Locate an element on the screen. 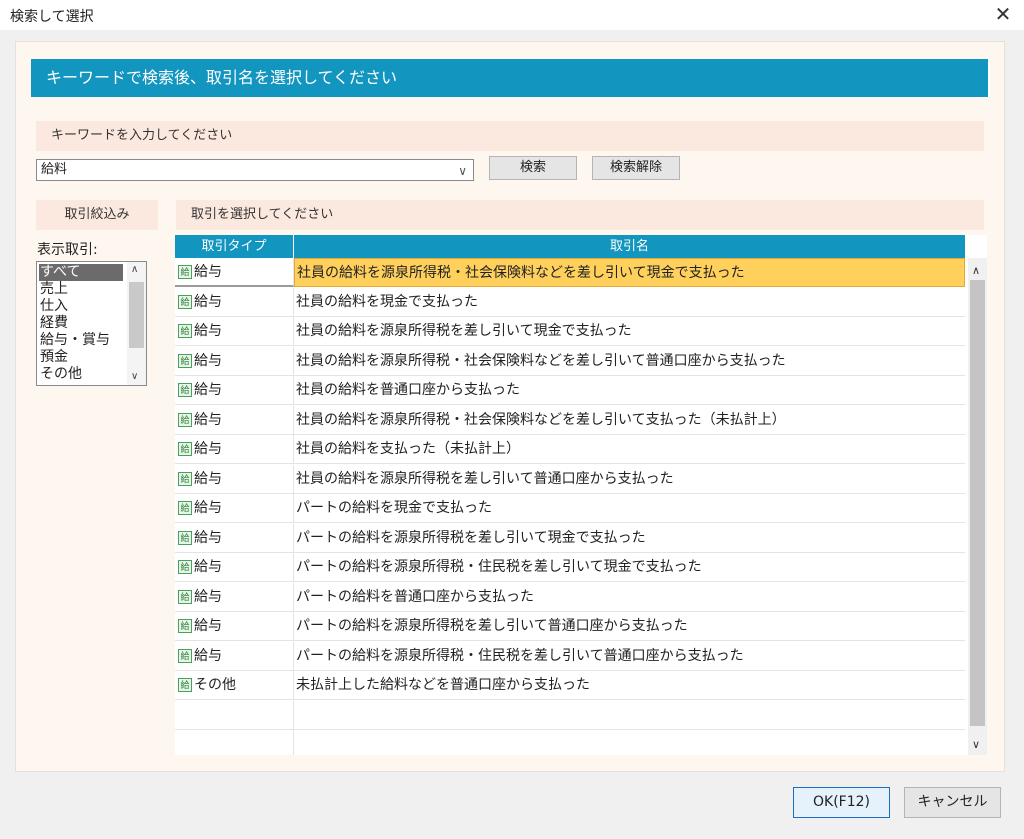 The height and width of the screenshot is (839, 1024). cell-type is located at coordinates (234, 715).